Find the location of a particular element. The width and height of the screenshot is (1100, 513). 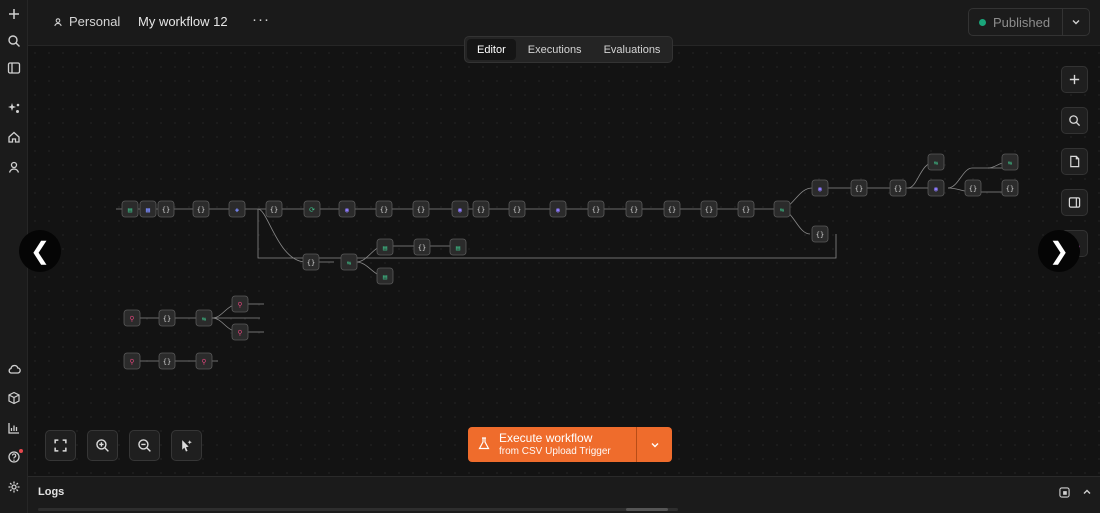

more-options-button: ··· is located at coordinates (261, 19).